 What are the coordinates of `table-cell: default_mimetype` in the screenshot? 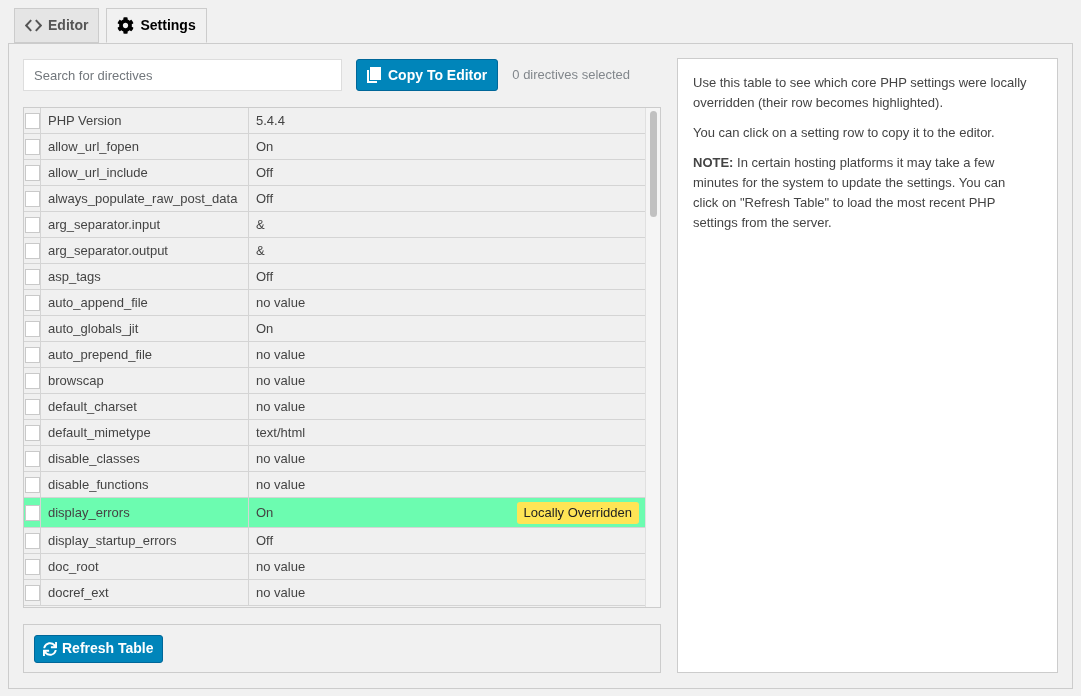 It's located at (145, 432).